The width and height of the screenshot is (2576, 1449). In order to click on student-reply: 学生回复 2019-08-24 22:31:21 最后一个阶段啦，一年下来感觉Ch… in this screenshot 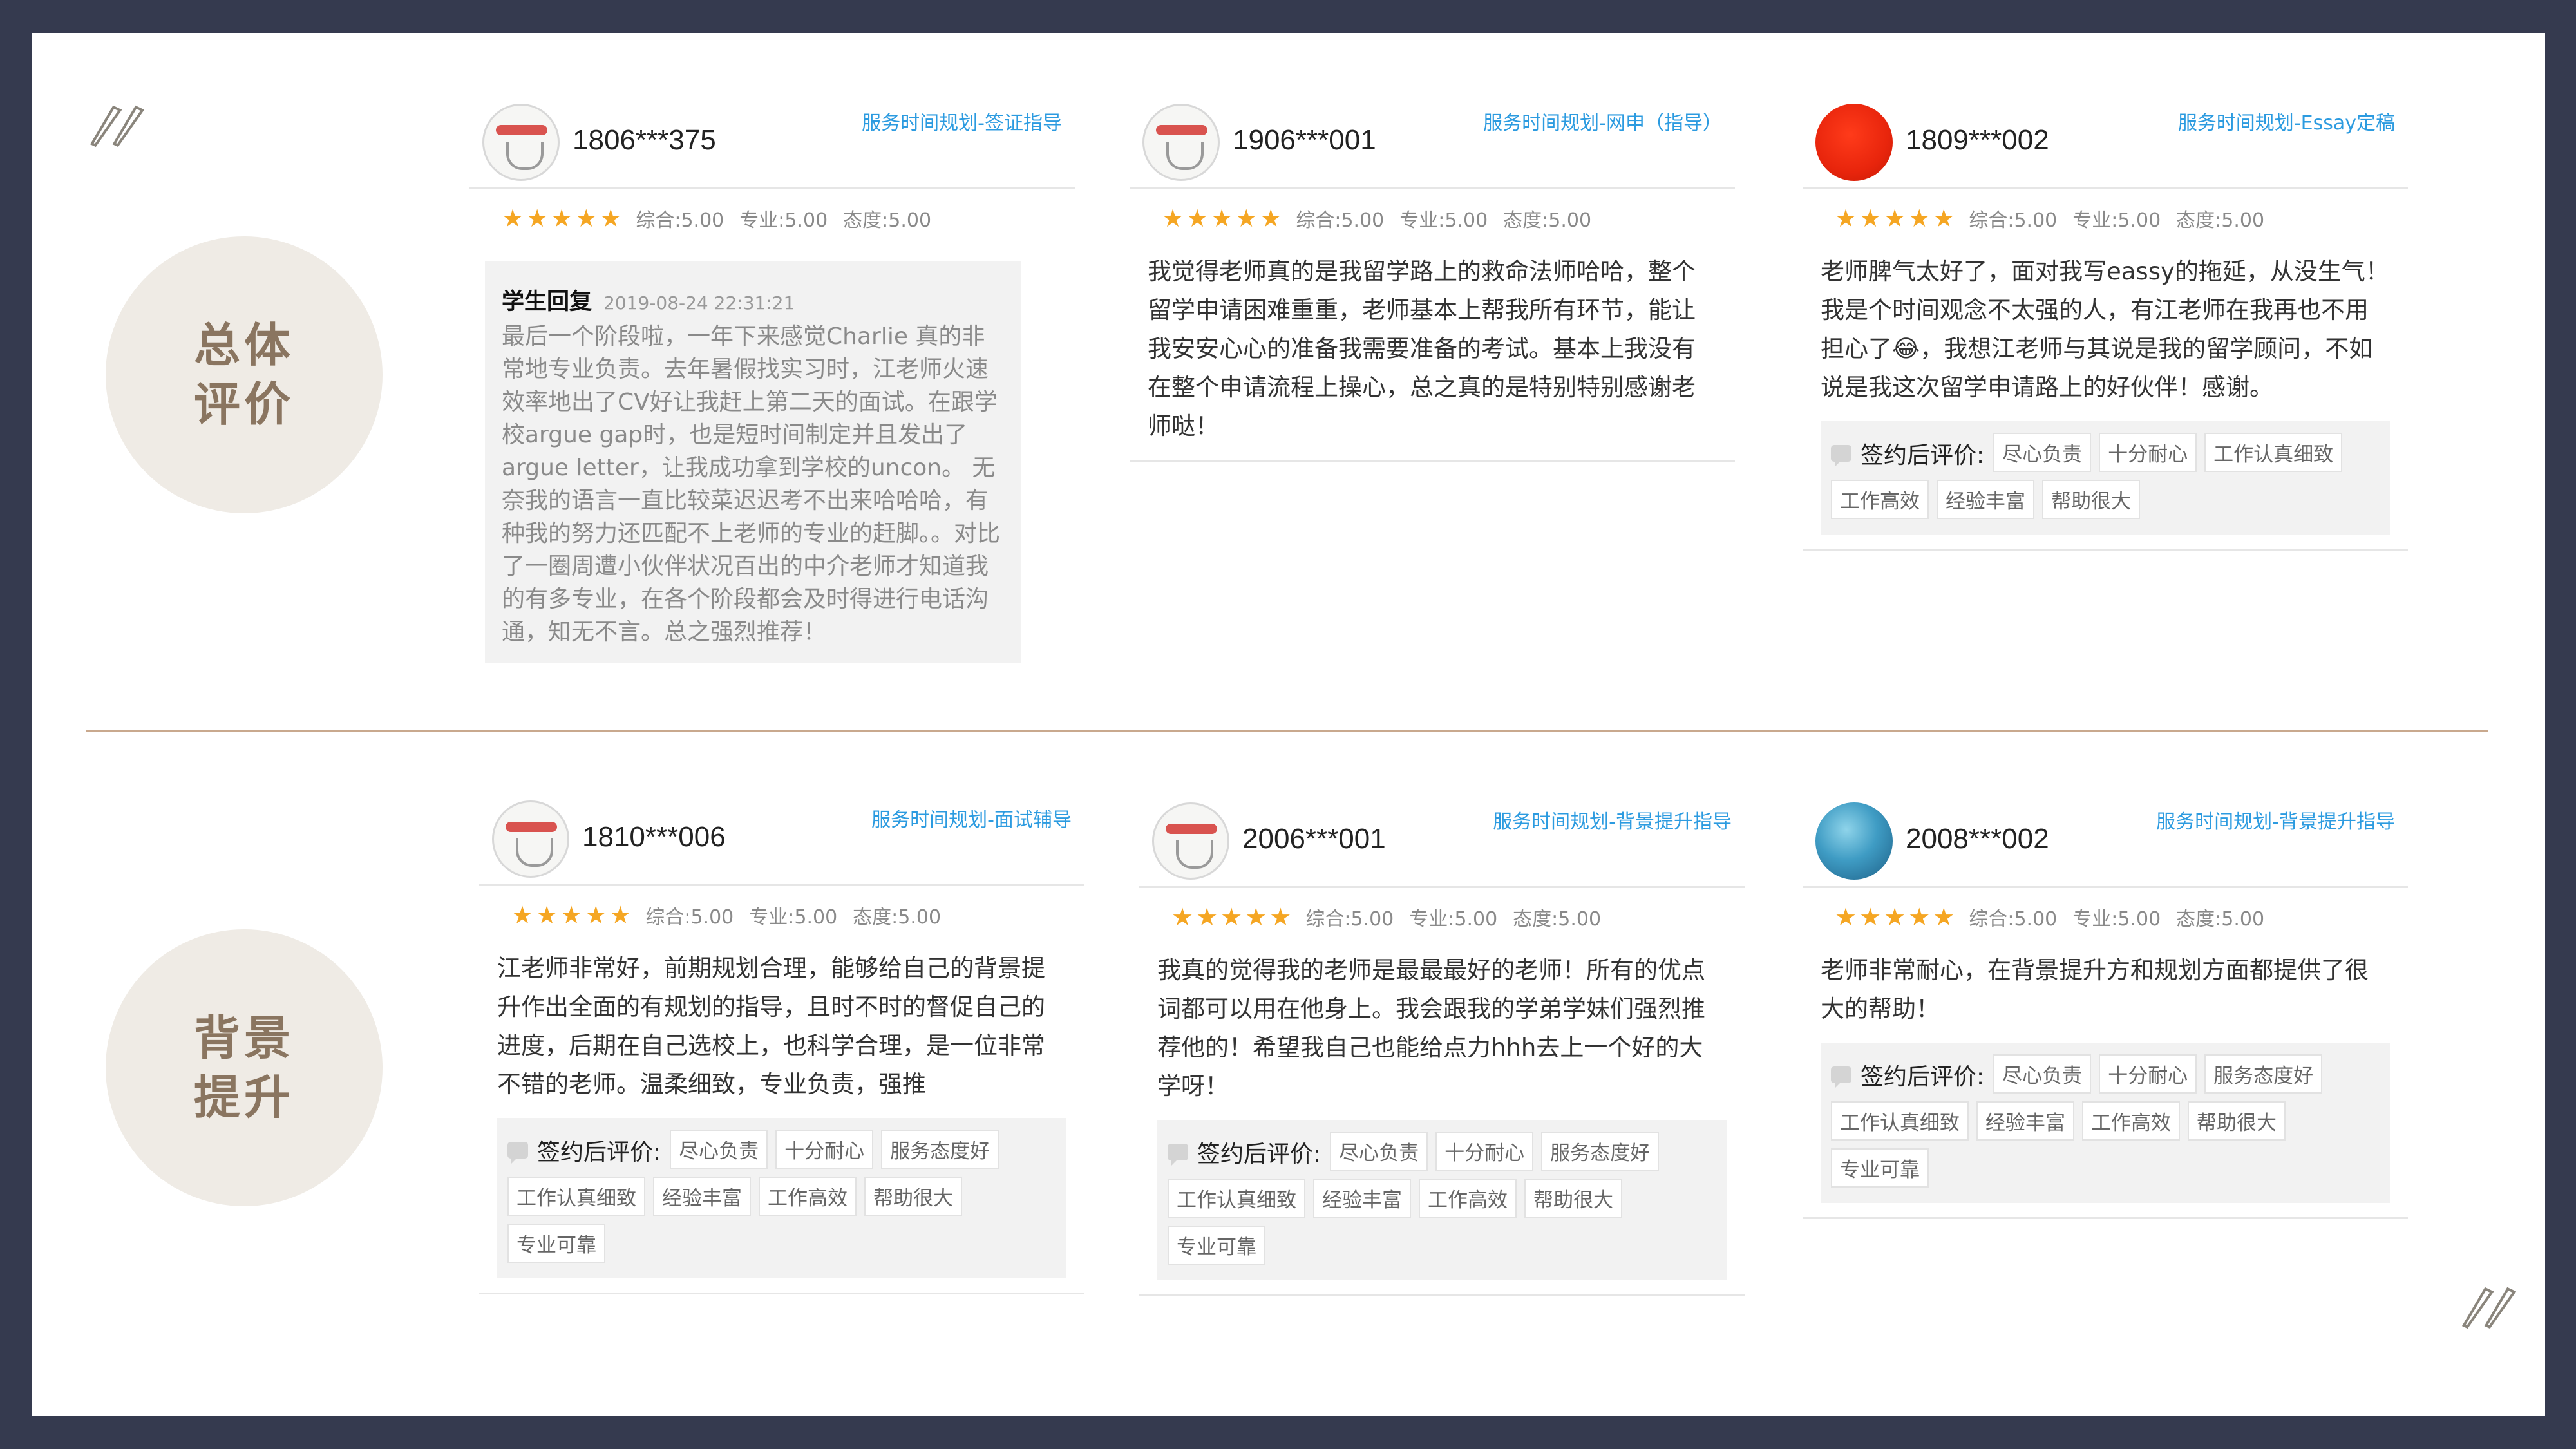, I will do `click(753, 462)`.